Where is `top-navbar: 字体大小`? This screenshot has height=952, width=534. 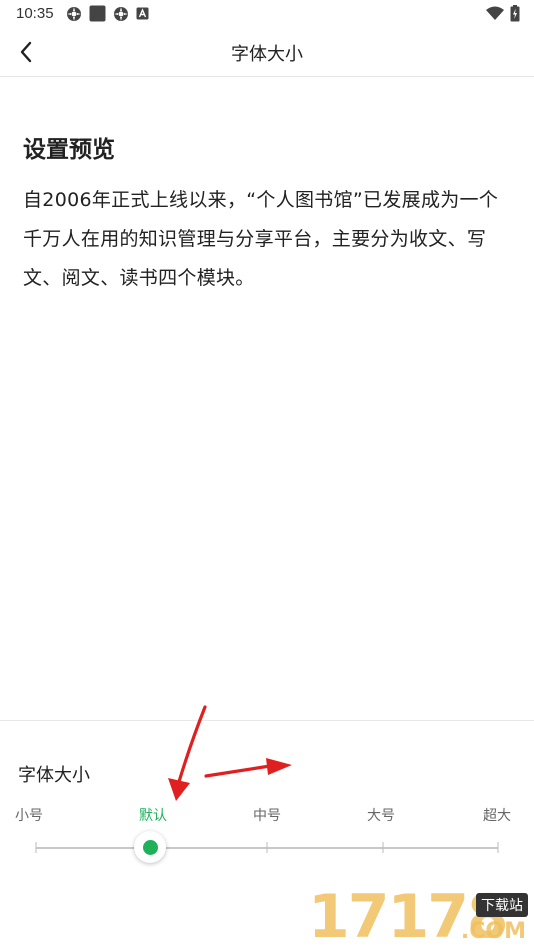 top-navbar: 字体大小 is located at coordinates (267, 52).